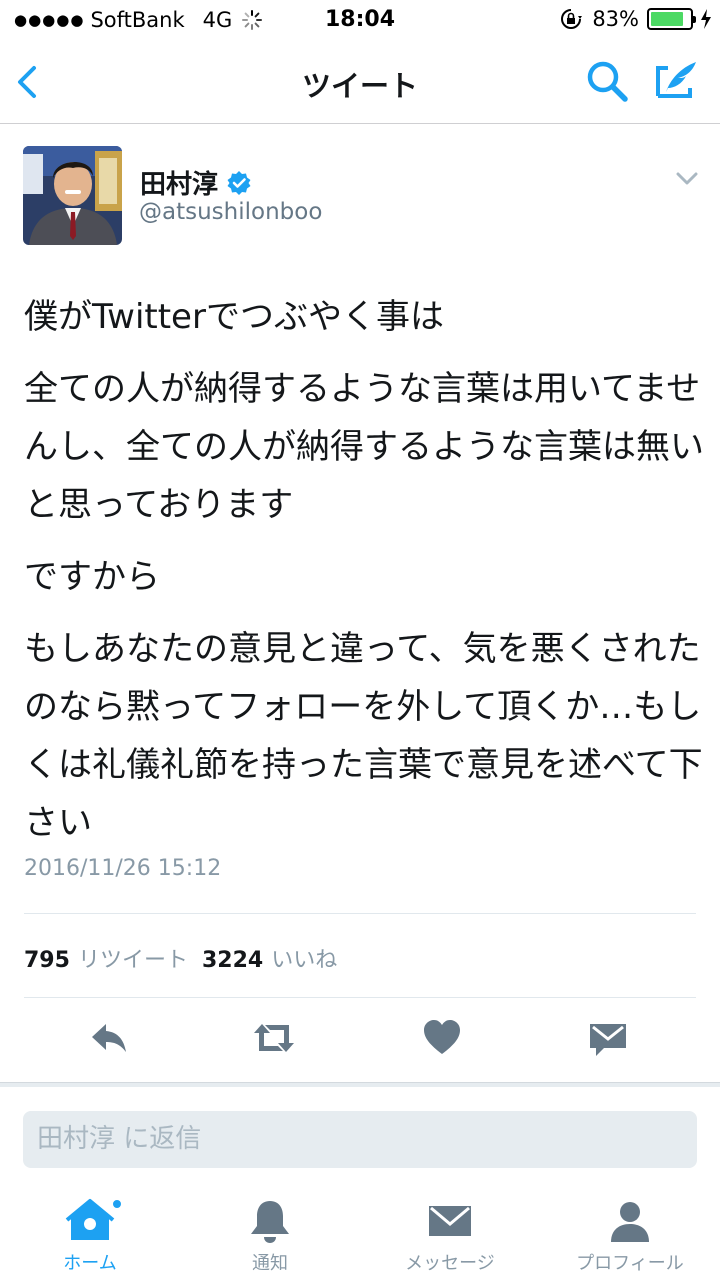 The image size is (720, 1280). Describe the element at coordinates (687, 179) in the screenshot. I see `chevron-down-icon` at that location.